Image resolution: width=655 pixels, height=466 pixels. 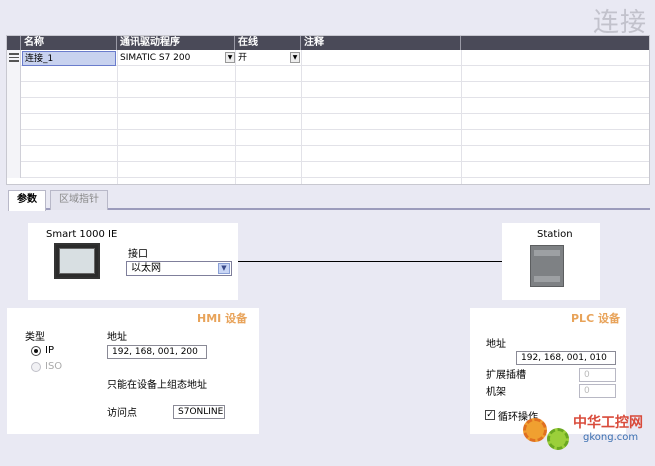 What do you see at coordinates (262, 58) in the screenshot?
I see `online-cell: 开` at bounding box center [262, 58].